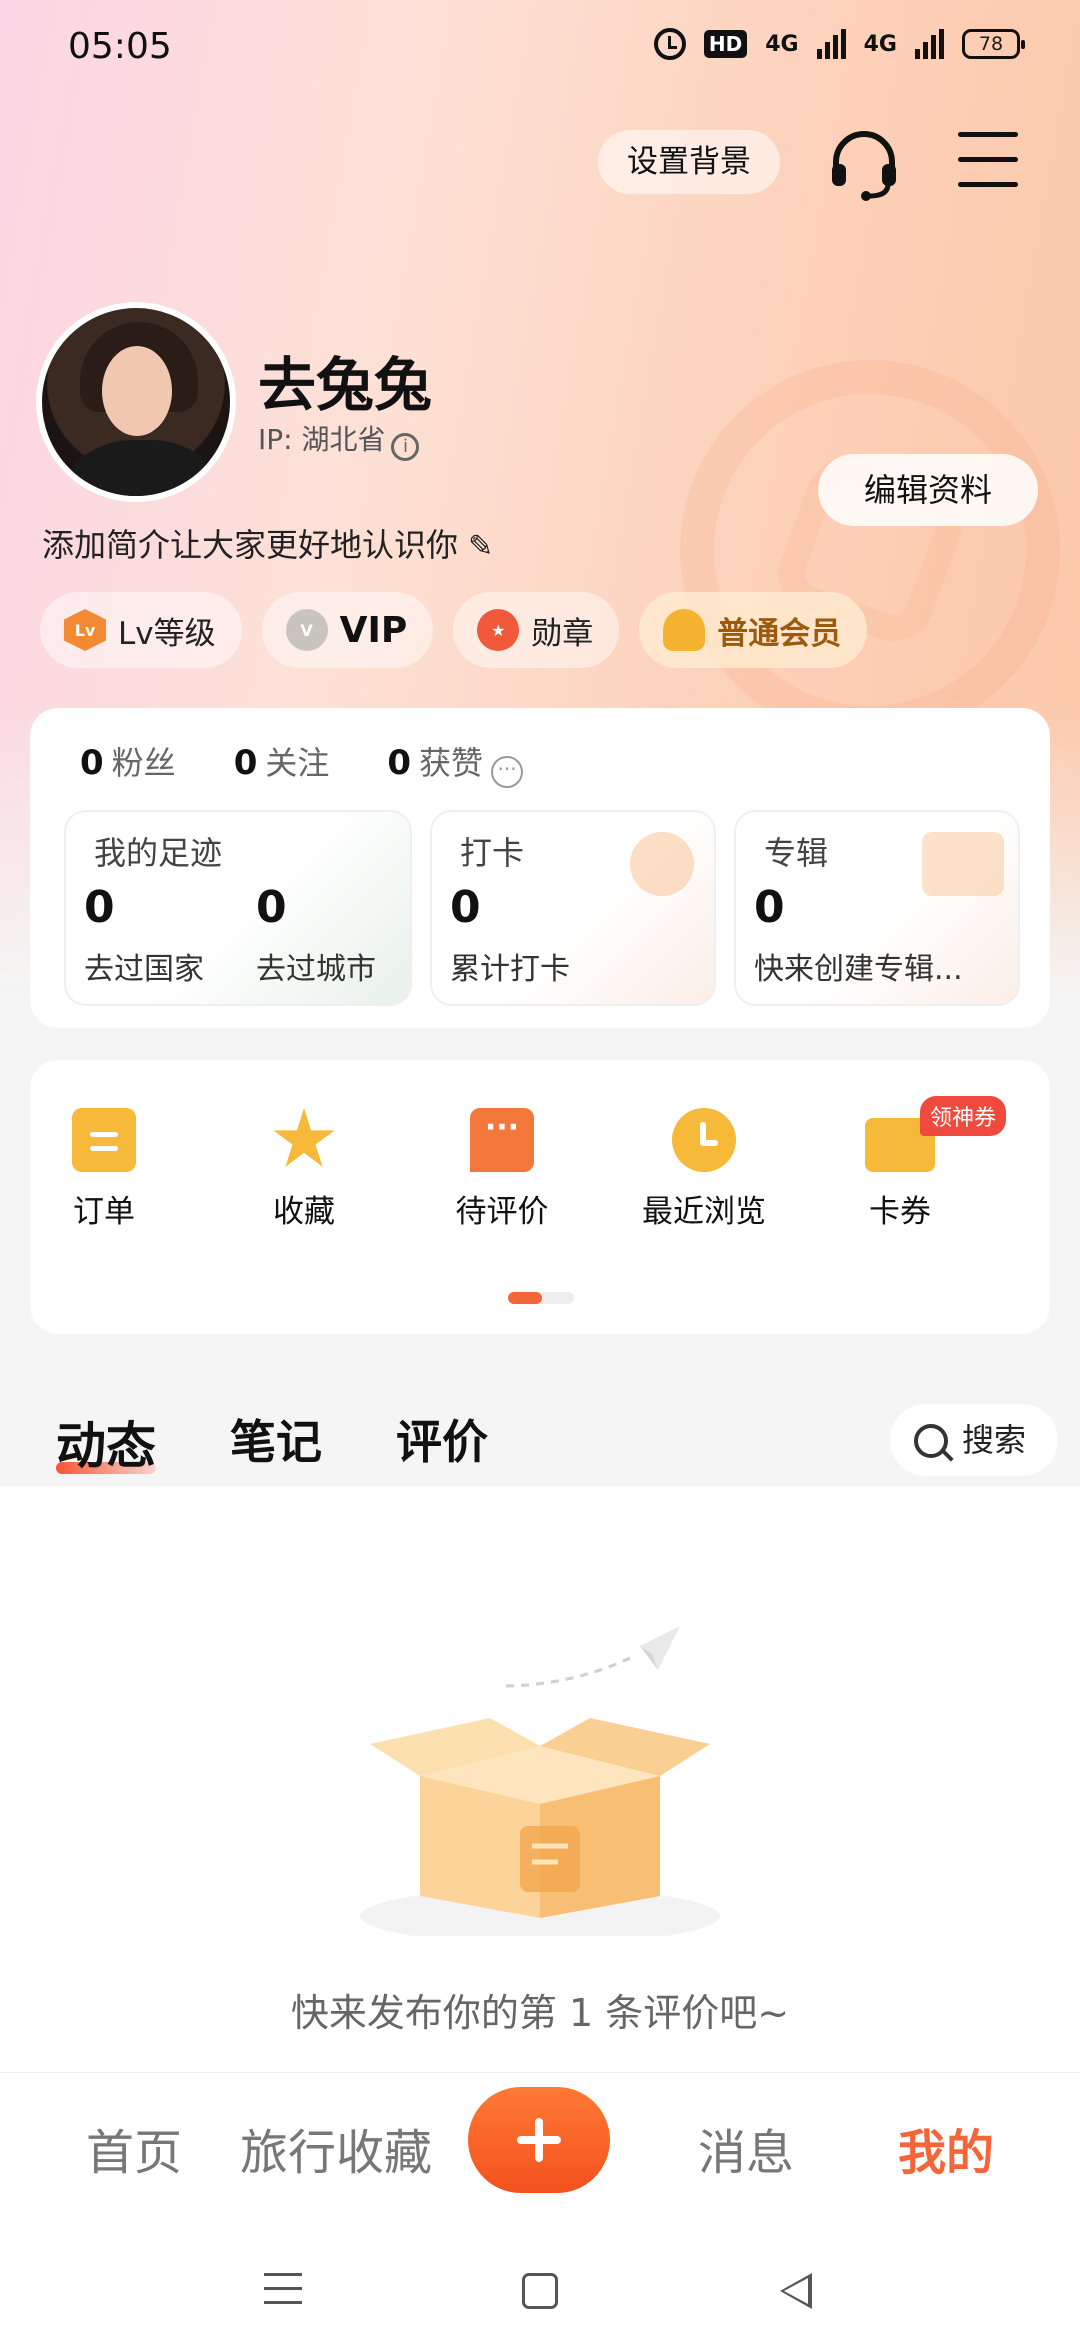  I want to click on nav-mine: 我的, so click(946, 2148).